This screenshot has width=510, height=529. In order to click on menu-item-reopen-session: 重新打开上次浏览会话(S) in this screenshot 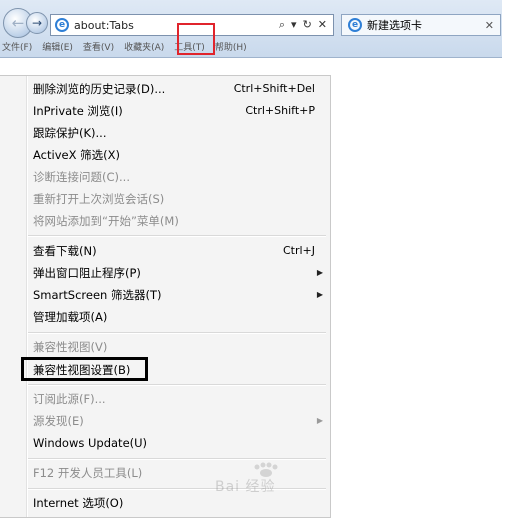, I will do `click(99, 199)`.